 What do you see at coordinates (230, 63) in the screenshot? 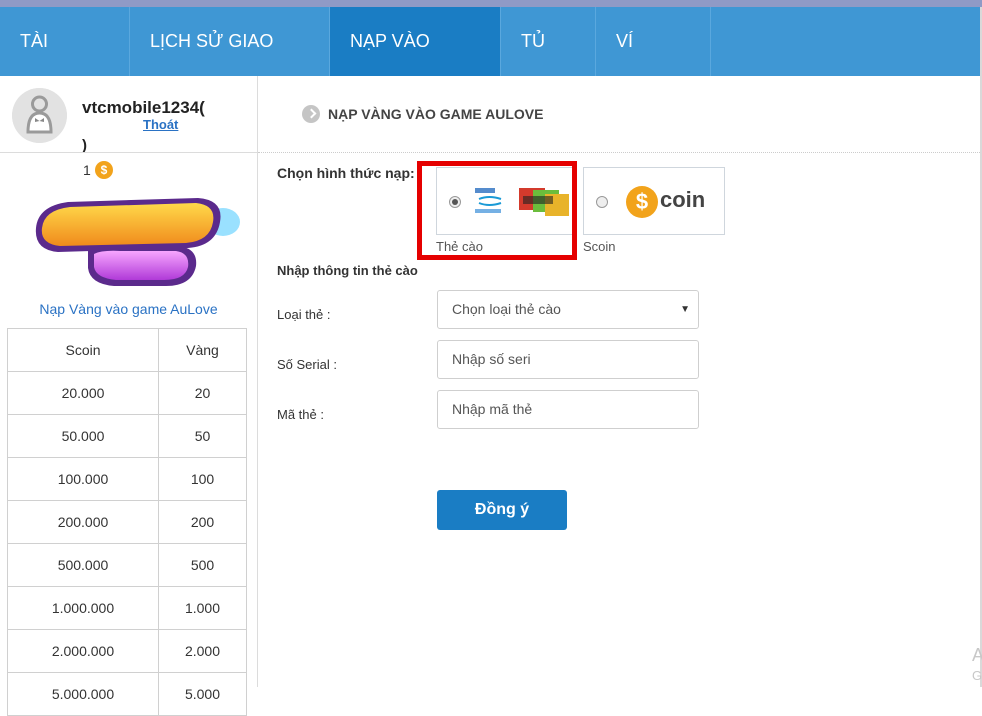
I see `nav-tab-transaction-history: LỊCH SỬ GIAO DỊCH` at bounding box center [230, 63].